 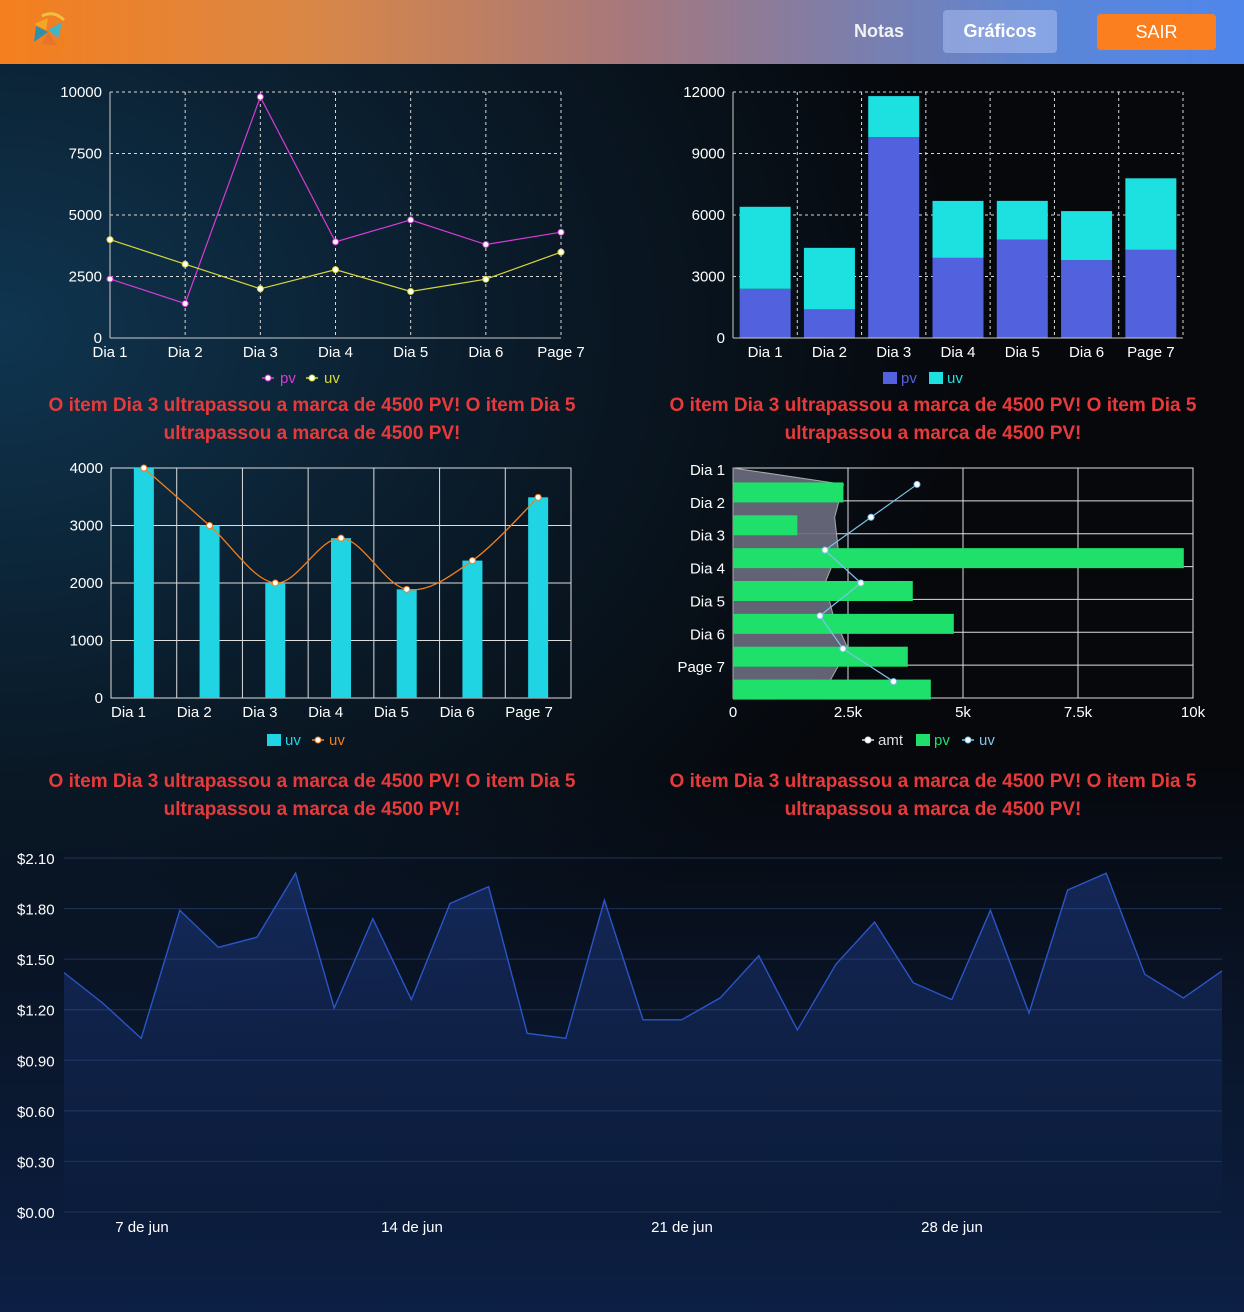 I want to click on y-tick-label: $0.90, so click(x=36, y=1061).